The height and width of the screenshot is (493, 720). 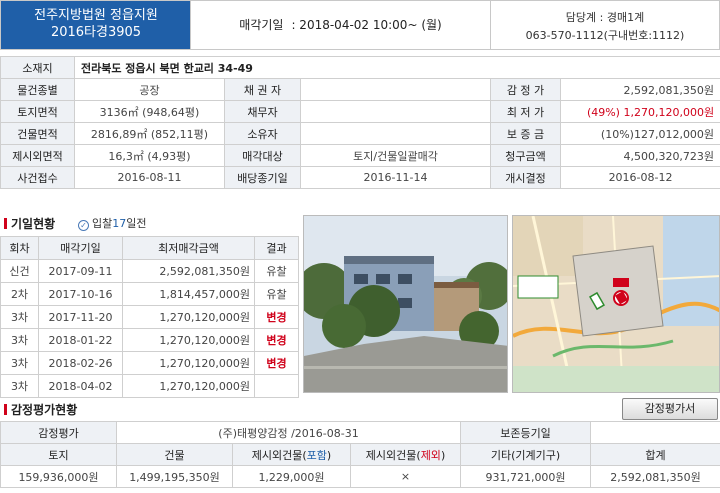 I want to click on start-label: 개시결정, so click(x=525, y=177).